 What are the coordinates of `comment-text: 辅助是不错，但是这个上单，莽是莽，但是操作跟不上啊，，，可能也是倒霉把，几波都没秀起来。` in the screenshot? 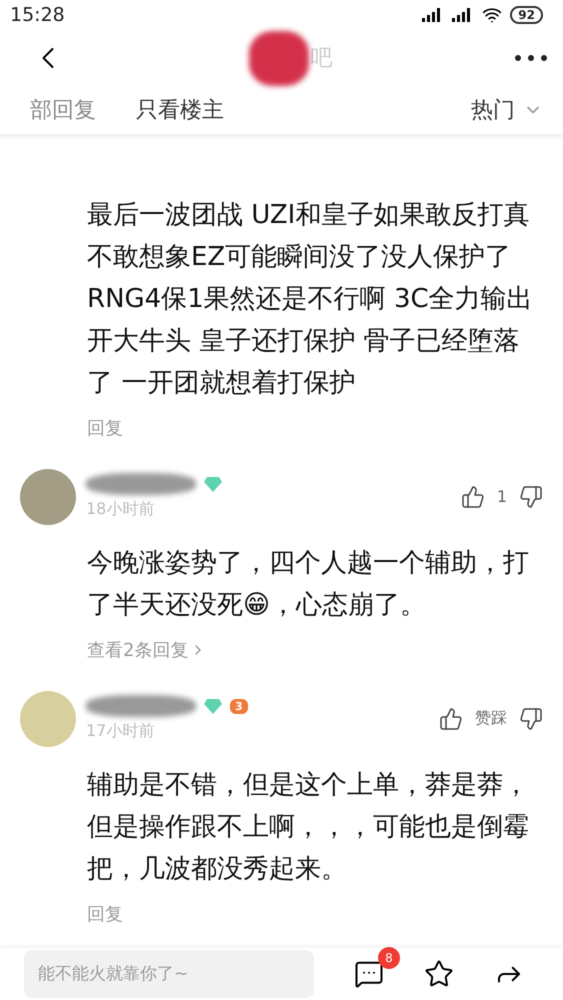 It's located at (308, 827).